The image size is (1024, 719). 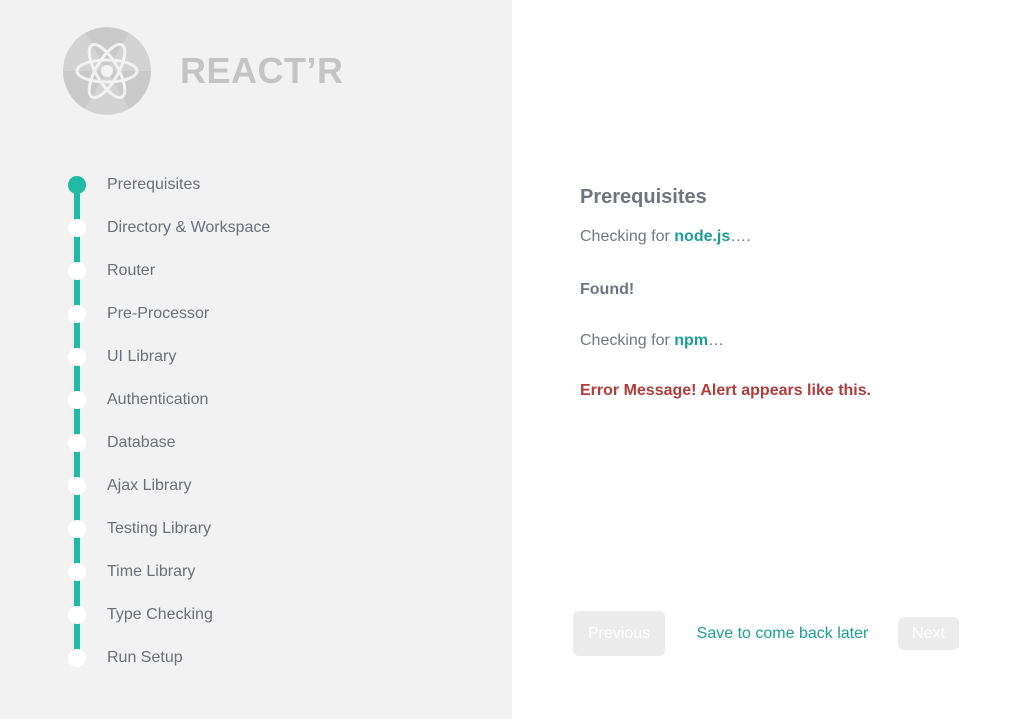 What do you see at coordinates (262, 70) in the screenshot?
I see `brand-name: REACT’R` at bounding box center [262, 70].